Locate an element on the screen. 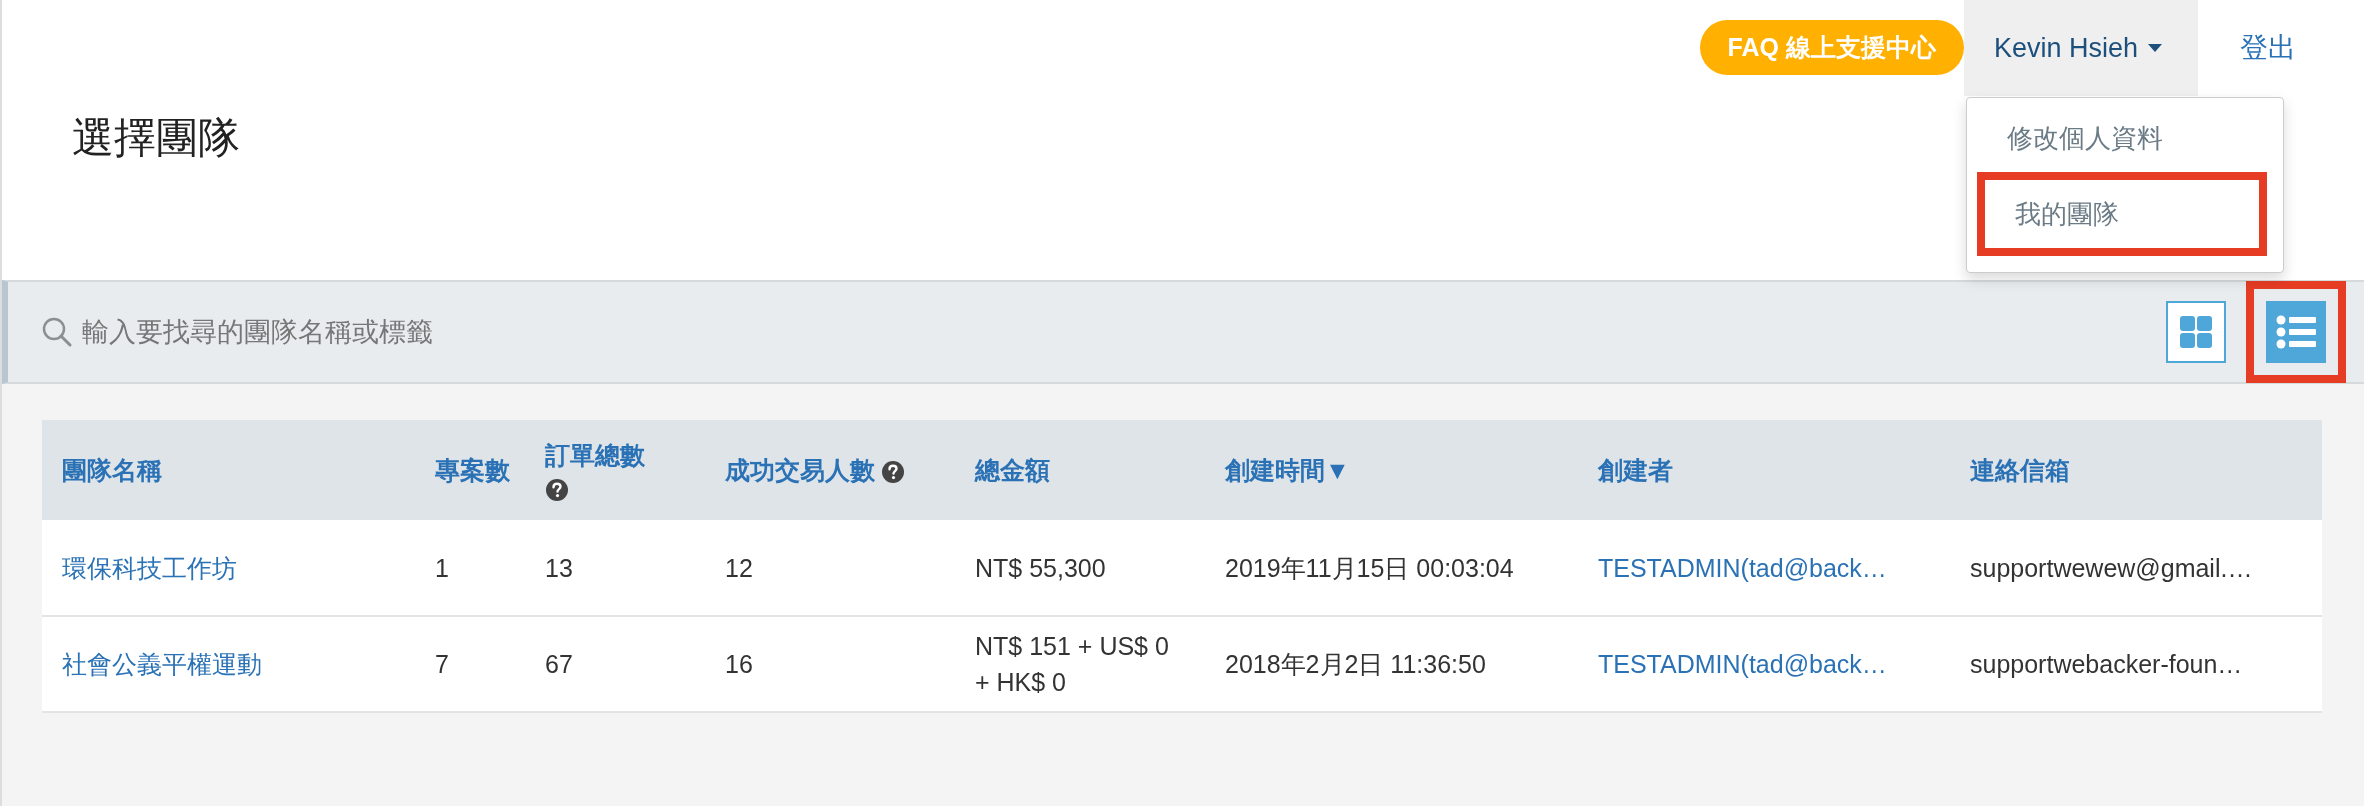 Image resolution: width=2364 pixels, height=806 pixels. list-icon is located at coordinates (2296, 332).